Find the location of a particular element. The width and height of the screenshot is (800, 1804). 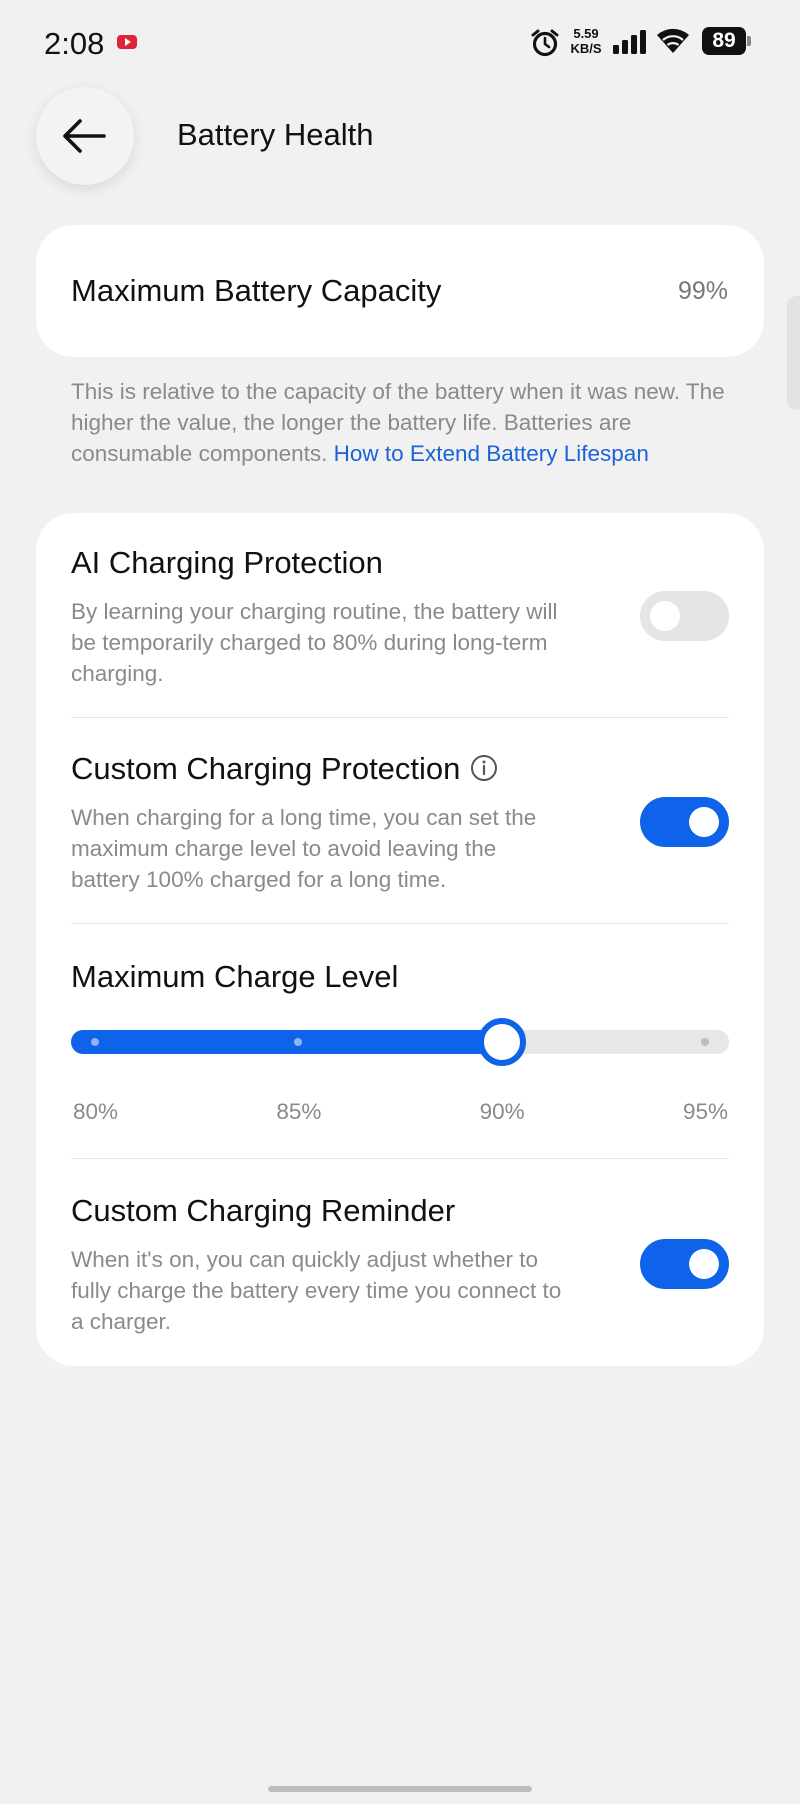

signal-icon is located at coordinates (629, 42).